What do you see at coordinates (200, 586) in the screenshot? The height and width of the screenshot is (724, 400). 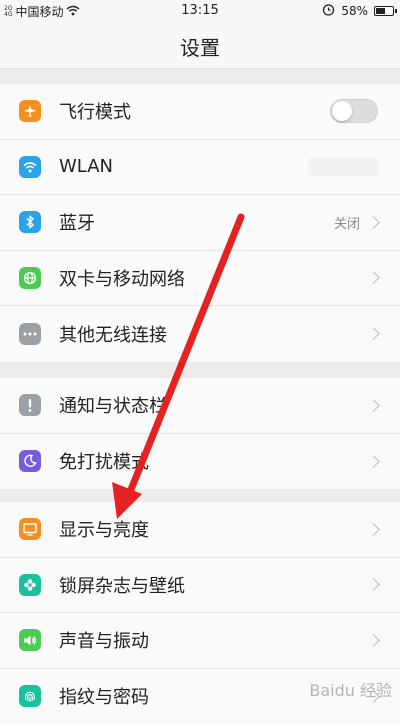 I see `settings-row-flower: 锁屏杂志与壁纸` at bounding box center [200, 586].